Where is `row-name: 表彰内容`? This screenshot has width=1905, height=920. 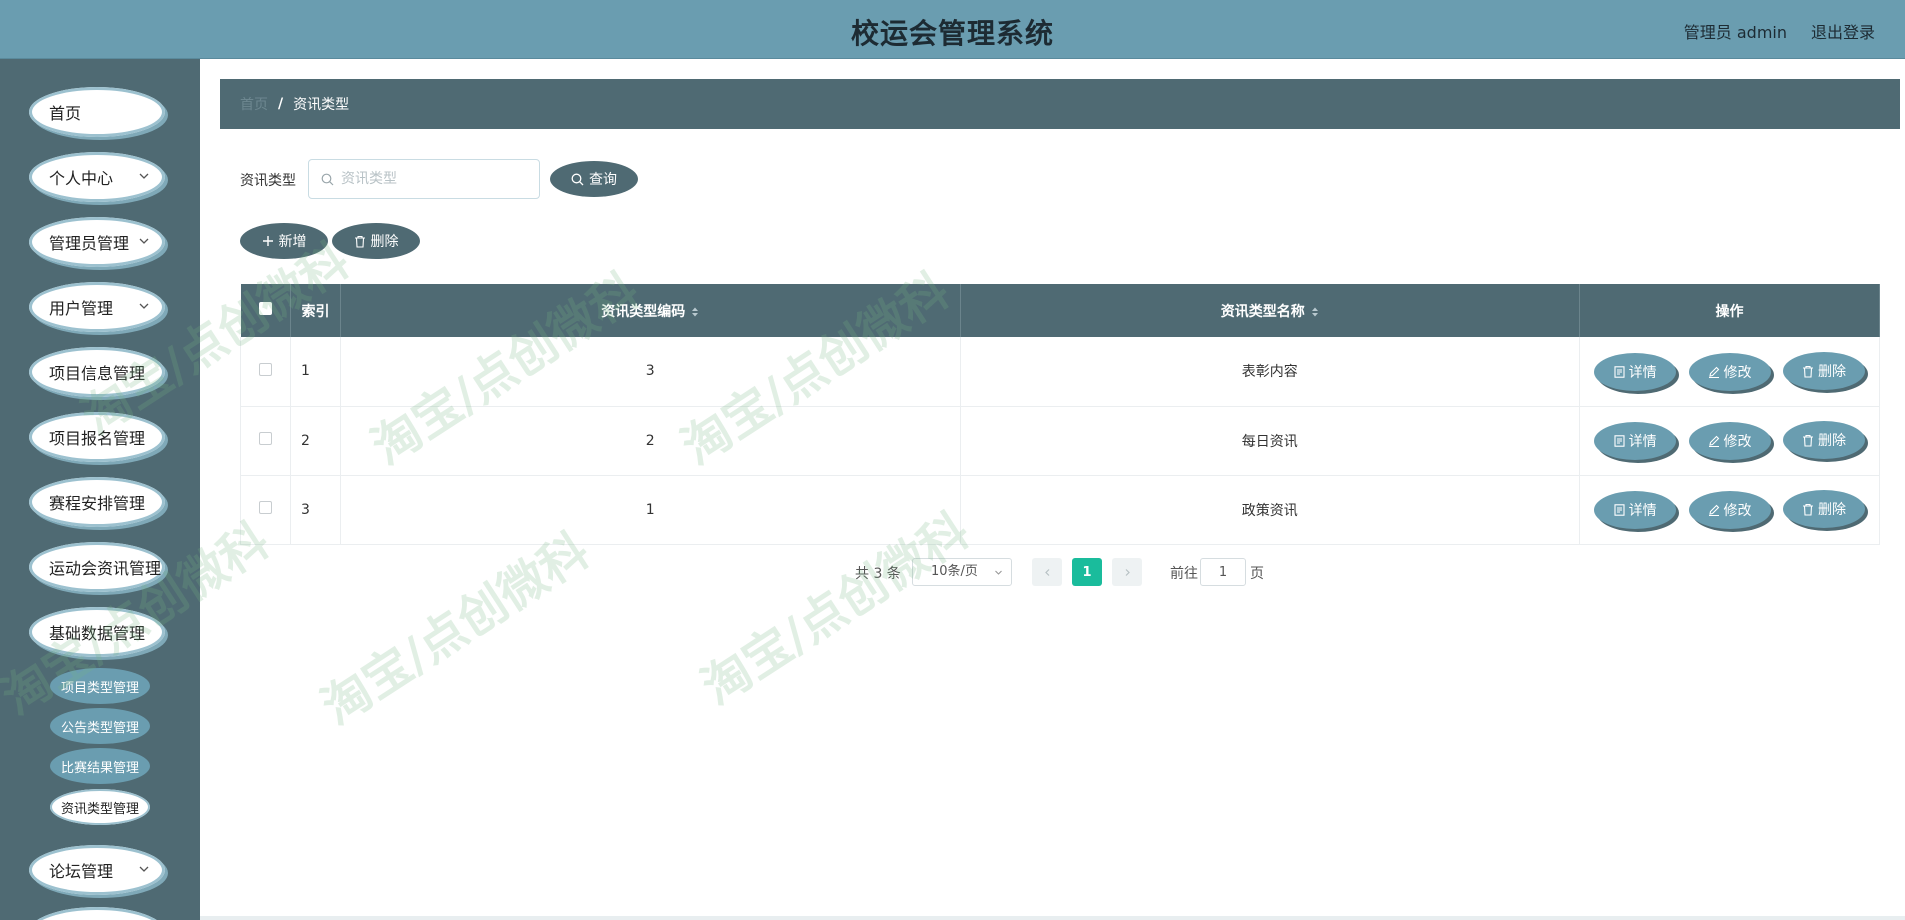
row-name: 表彰内容 is located at coordinates (1270, 372).